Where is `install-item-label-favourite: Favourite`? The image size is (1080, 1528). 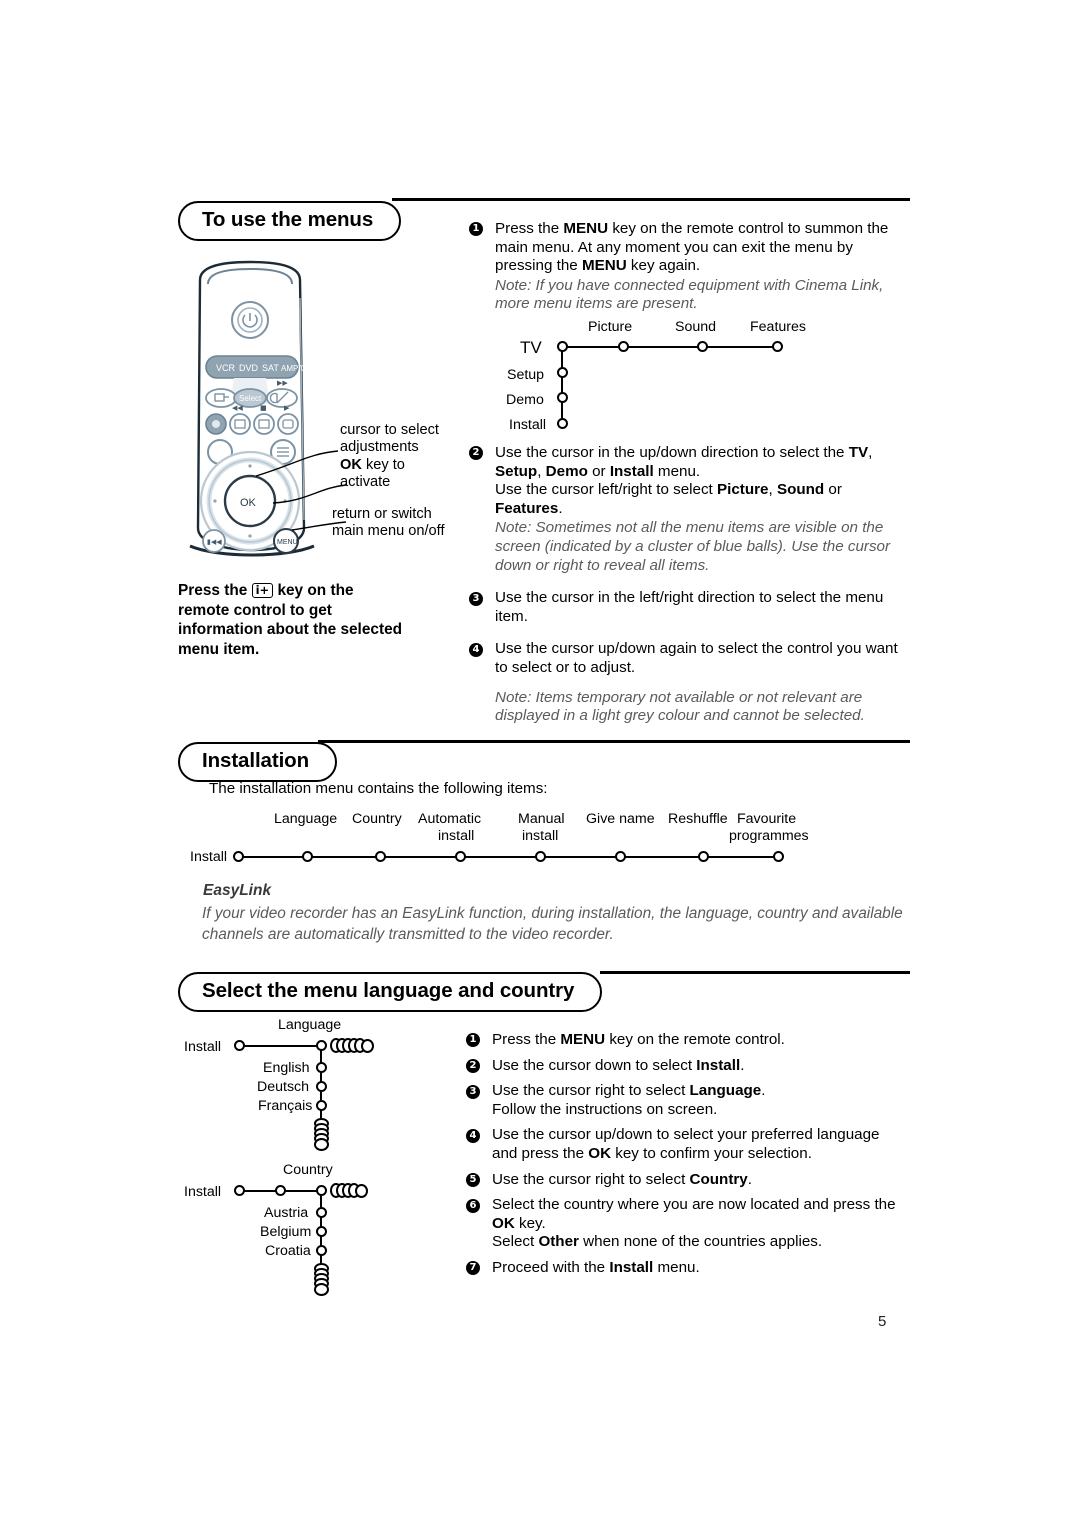 install-item-label-favourite: Favourite is located at coordinates (767, 819).